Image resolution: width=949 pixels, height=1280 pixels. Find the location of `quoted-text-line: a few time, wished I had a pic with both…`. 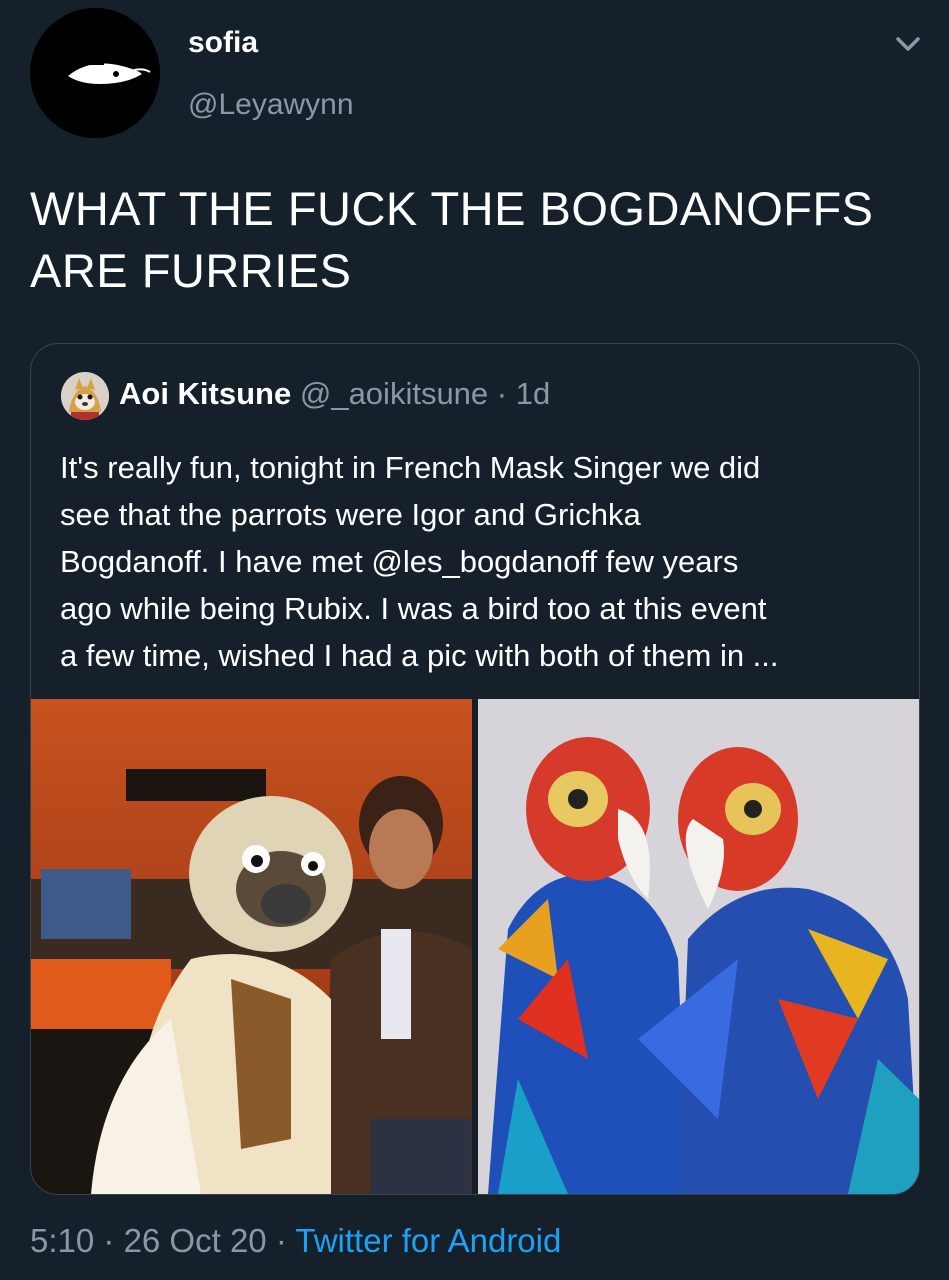

quoted-text-line: a few time, wished I had a pic with both… is located at coordinates (419, 655).